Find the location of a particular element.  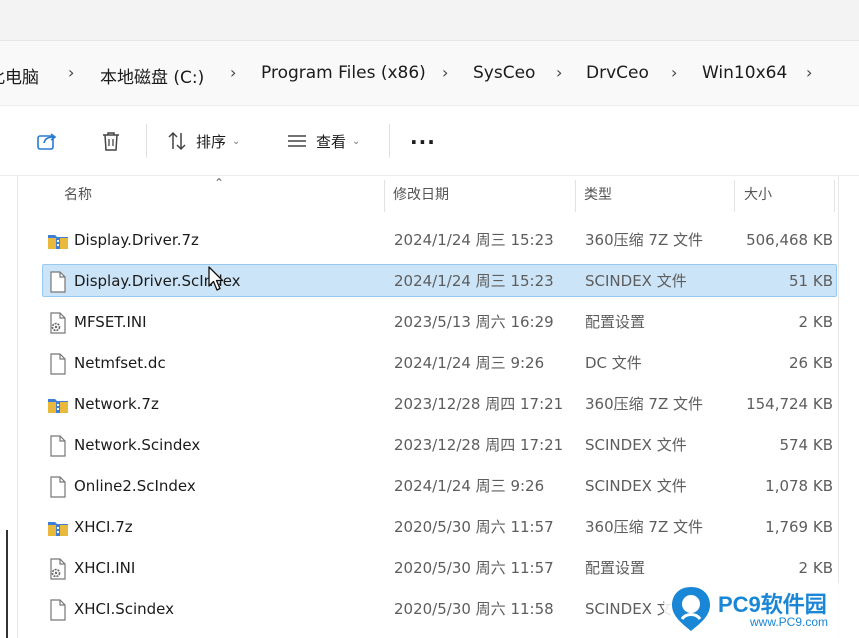

breadcrumb-win10x64: Win10x64 is located at coordinates (744, 73).